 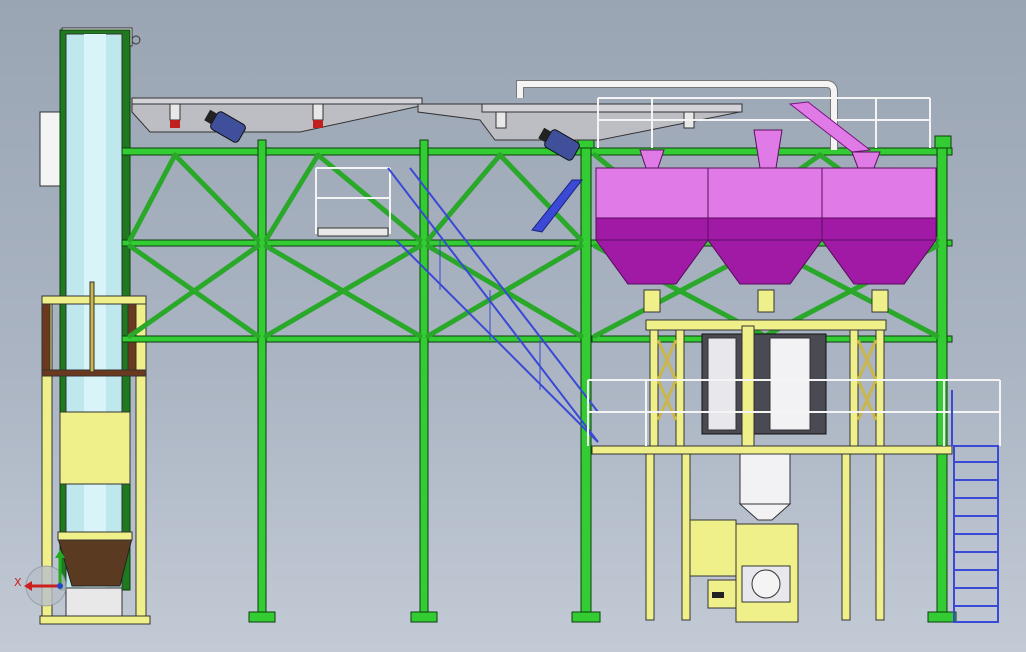 What do you see at coordinates (718, 595) in the screenshot?
I see `control-panel-icon` at bounding box center [718, 595].